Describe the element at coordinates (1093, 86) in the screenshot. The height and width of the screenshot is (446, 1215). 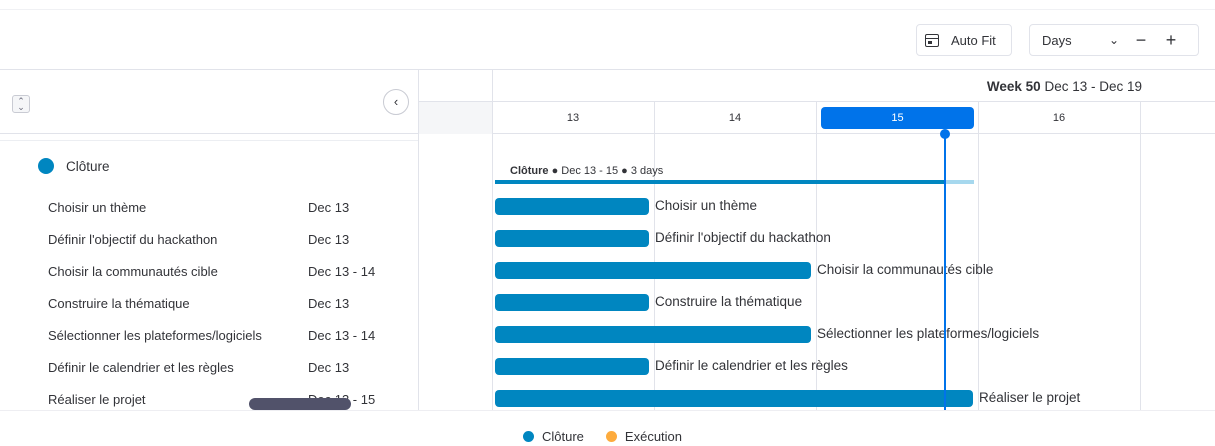
I see `week-range: Dec 13 - Dec 19` at that location.